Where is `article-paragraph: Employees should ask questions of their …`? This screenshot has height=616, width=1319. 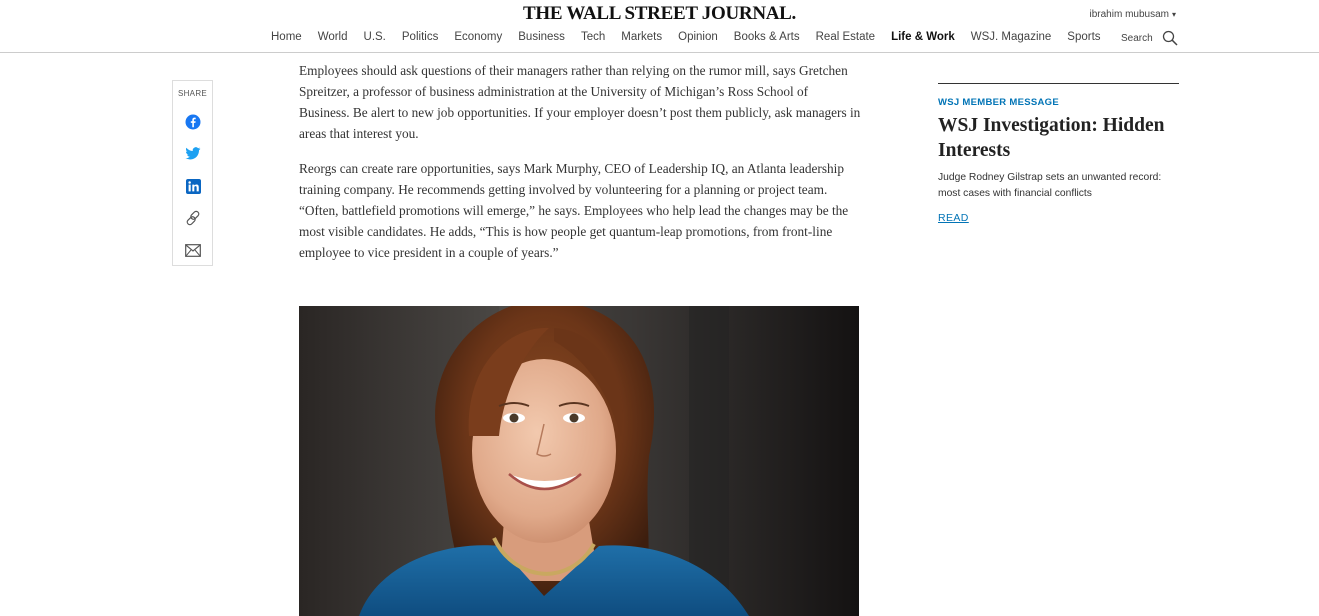
article-paragraph: Employees should ask questions of their … is located at coordinates (580, 102).